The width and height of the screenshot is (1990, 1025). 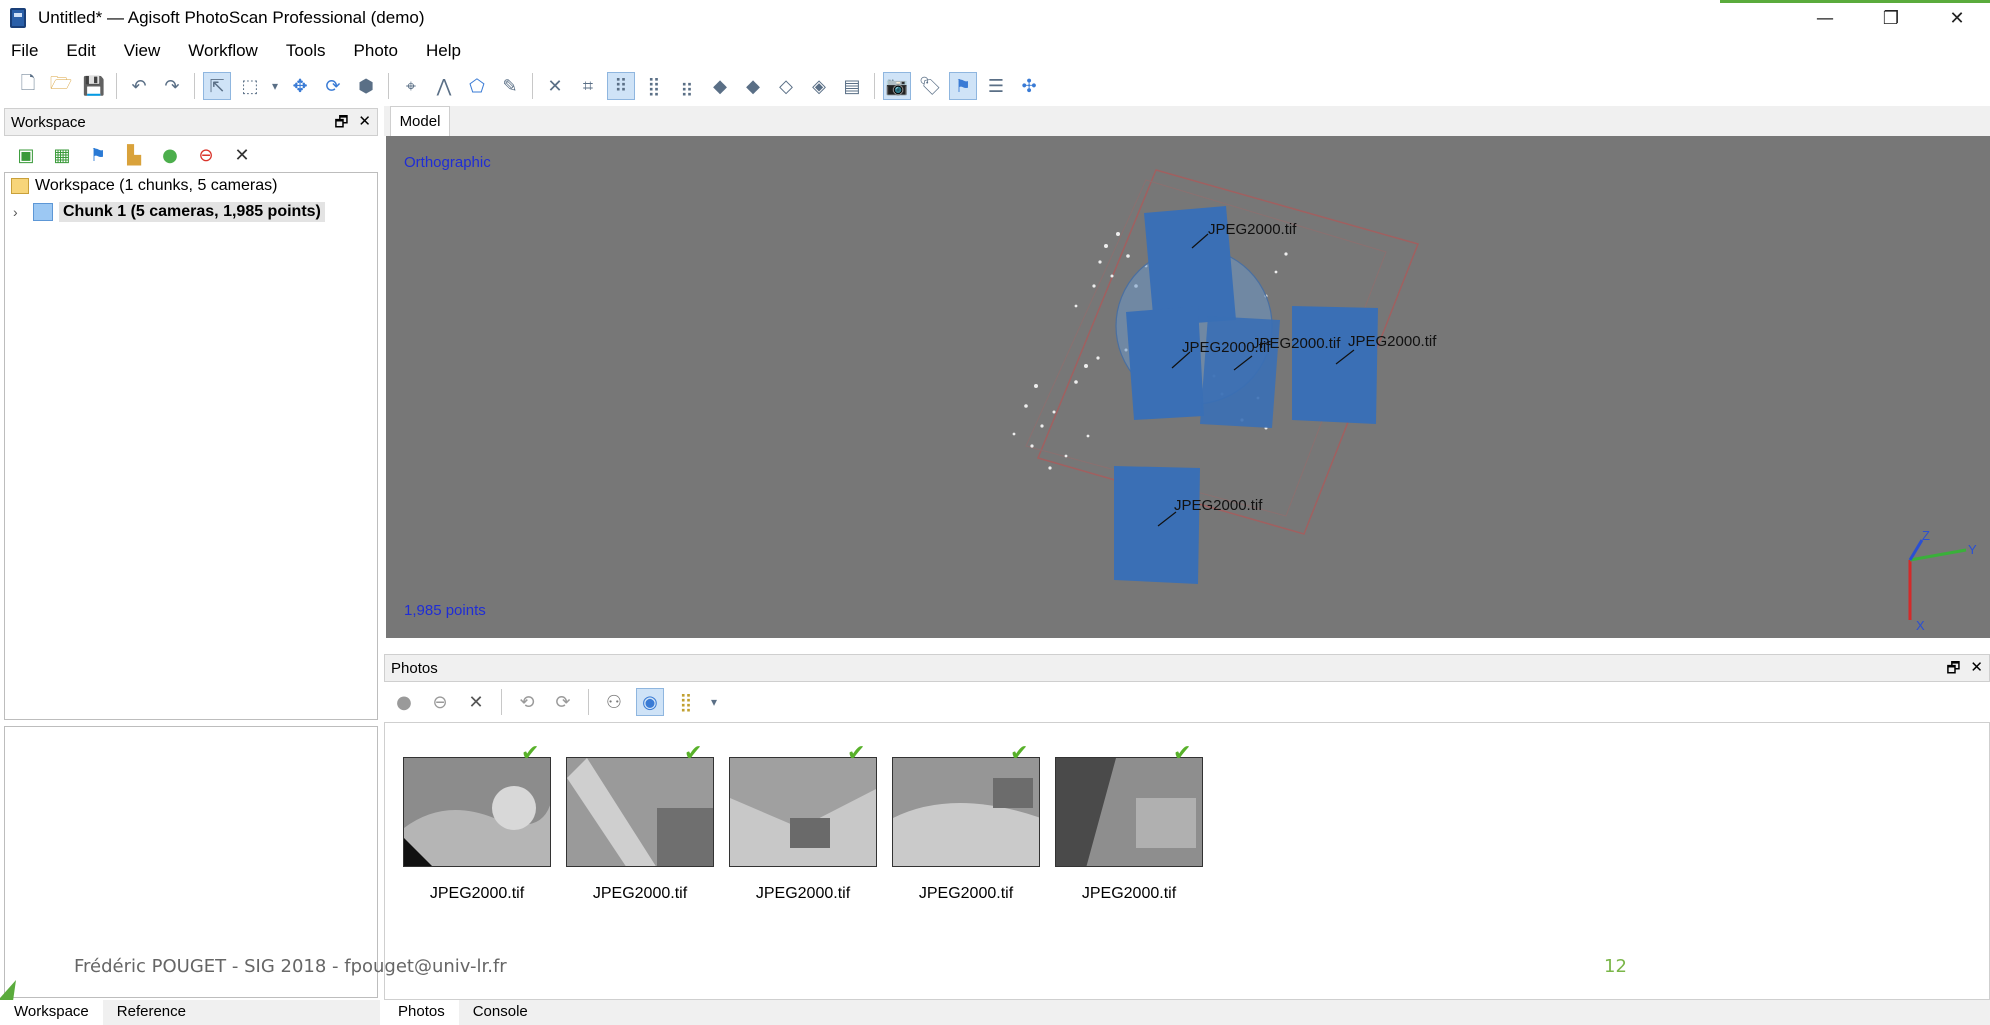 I want to click on reset-filter-icon: ◉, so click(x=650, y=702).